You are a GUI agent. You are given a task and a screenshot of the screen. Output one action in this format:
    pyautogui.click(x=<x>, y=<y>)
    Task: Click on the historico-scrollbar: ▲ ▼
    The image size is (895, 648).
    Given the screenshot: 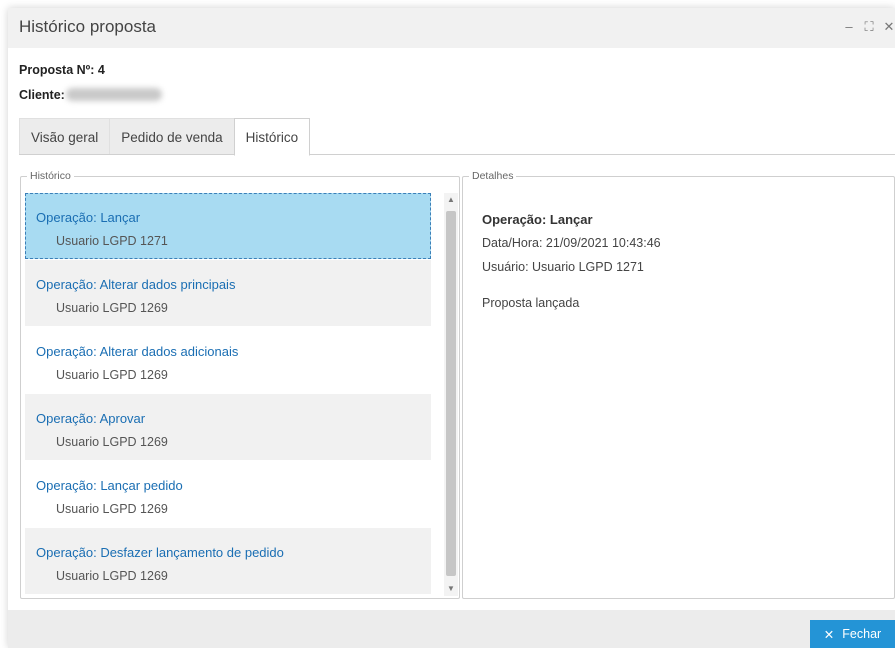 What is the action you would take?
    pyautogui.click(x=451, y=394)
    